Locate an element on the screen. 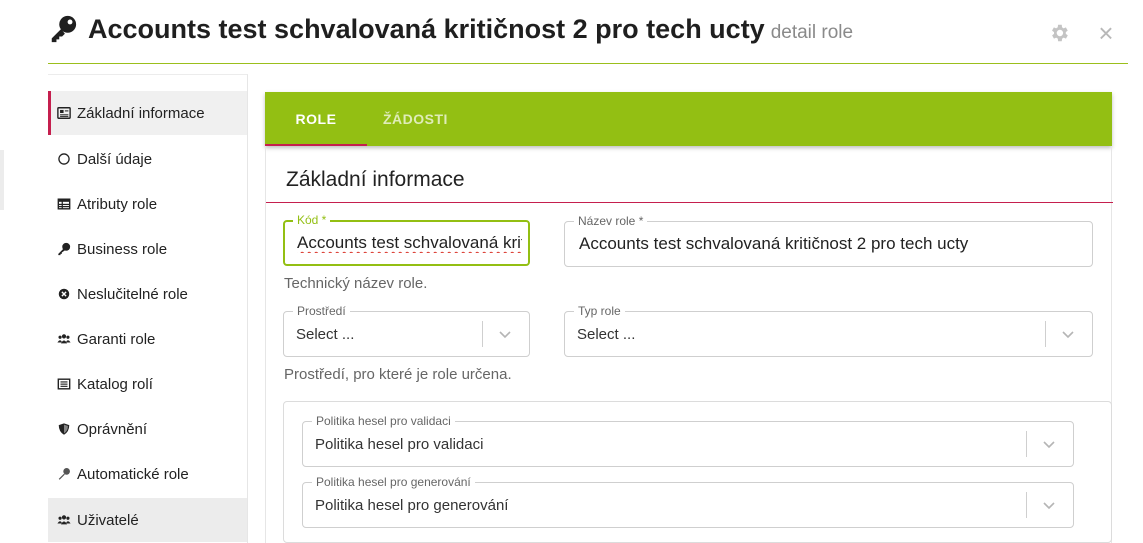 This screenshot has width=1143, height=543. times-circle-icon is located at coordinates (64, 294).